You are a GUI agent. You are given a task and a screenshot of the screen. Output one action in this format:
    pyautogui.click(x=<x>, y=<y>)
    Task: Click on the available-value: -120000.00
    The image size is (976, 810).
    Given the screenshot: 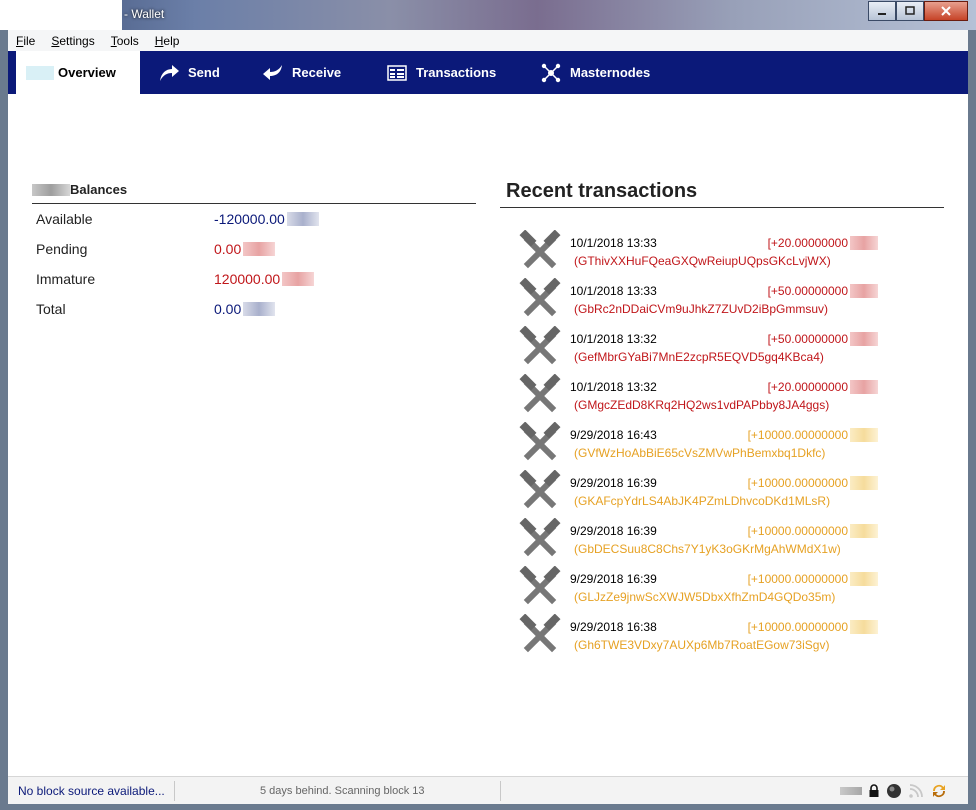 What is the action you would take?
    pyautogui.click(x=266, y=219)
    